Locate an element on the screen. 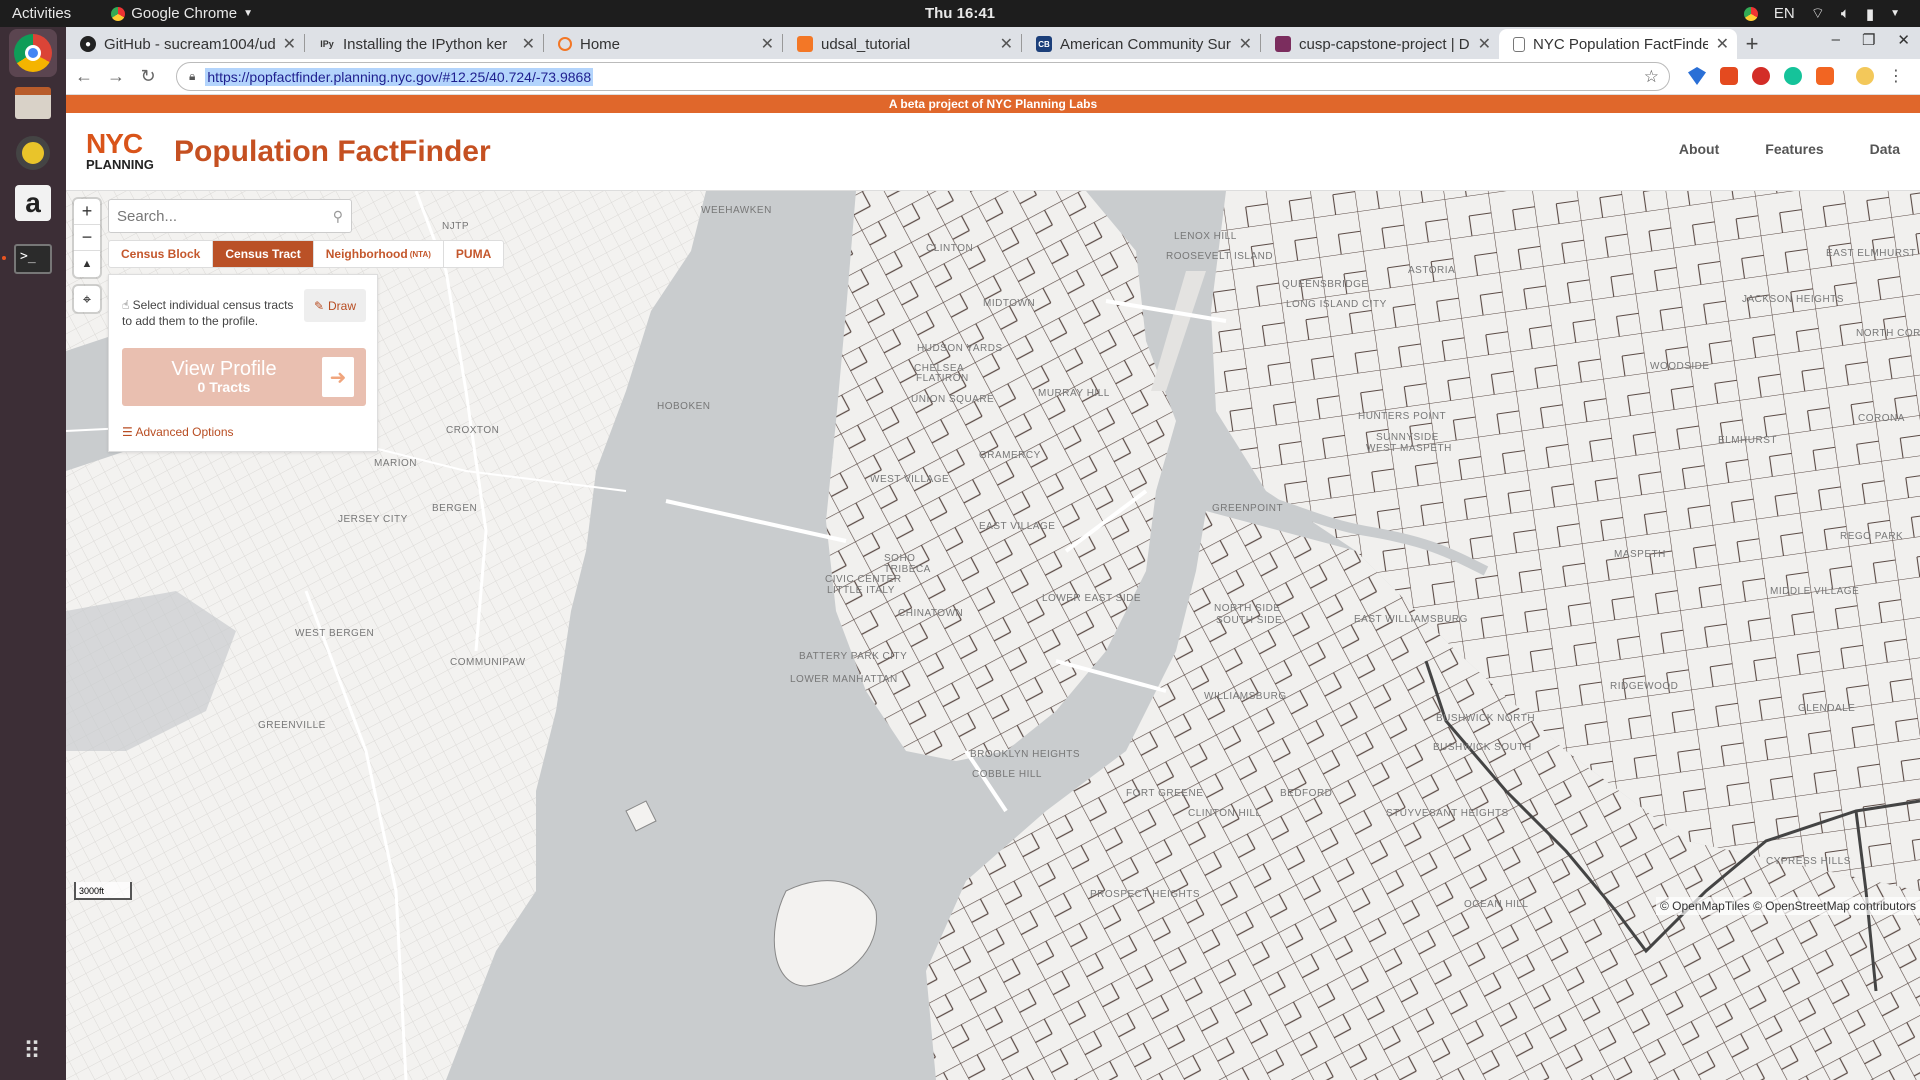  zoom-out-button: − is located at coordinates (87, 238).